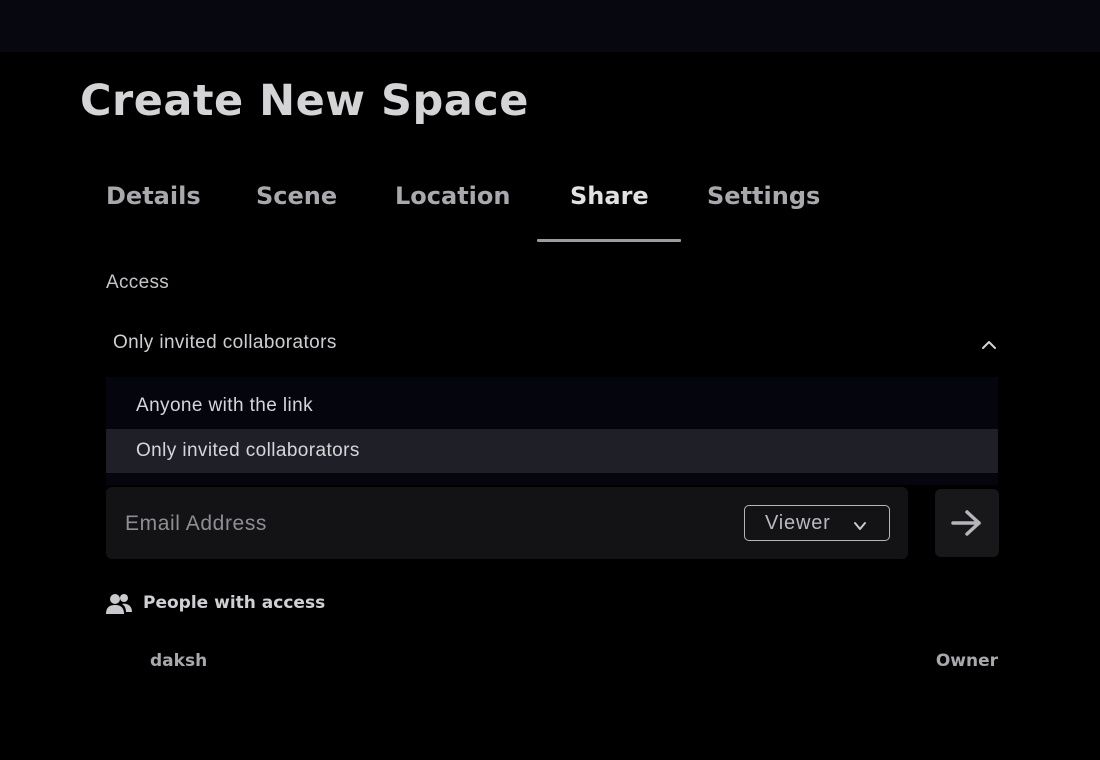  What do you see at coordinates (119, 604) in the screenshot?
I see `people-icon` at bounding box center [119, 604].